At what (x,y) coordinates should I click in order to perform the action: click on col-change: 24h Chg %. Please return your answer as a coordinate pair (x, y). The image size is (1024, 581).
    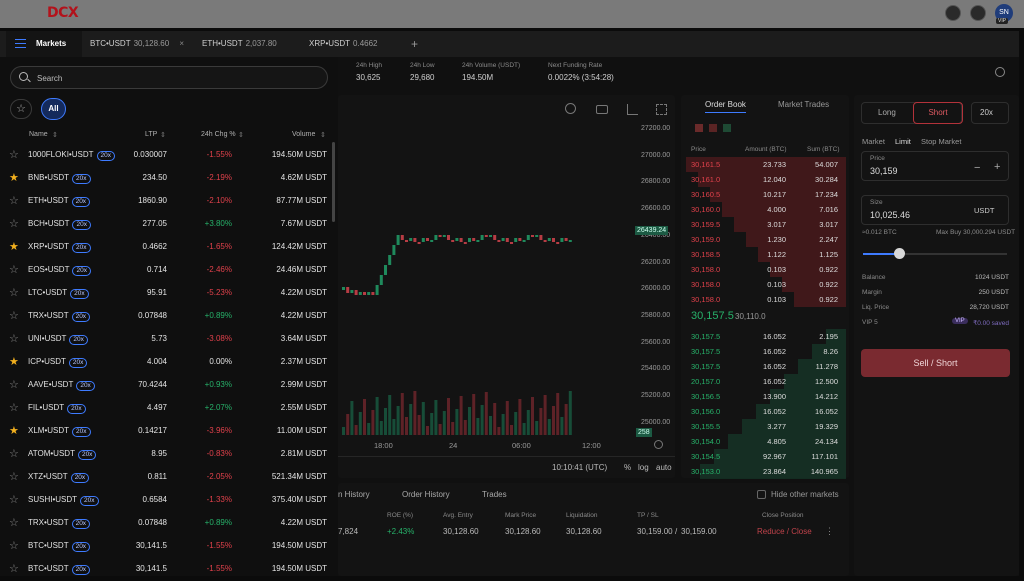
    Looking at the image, I should click on (218, 134).